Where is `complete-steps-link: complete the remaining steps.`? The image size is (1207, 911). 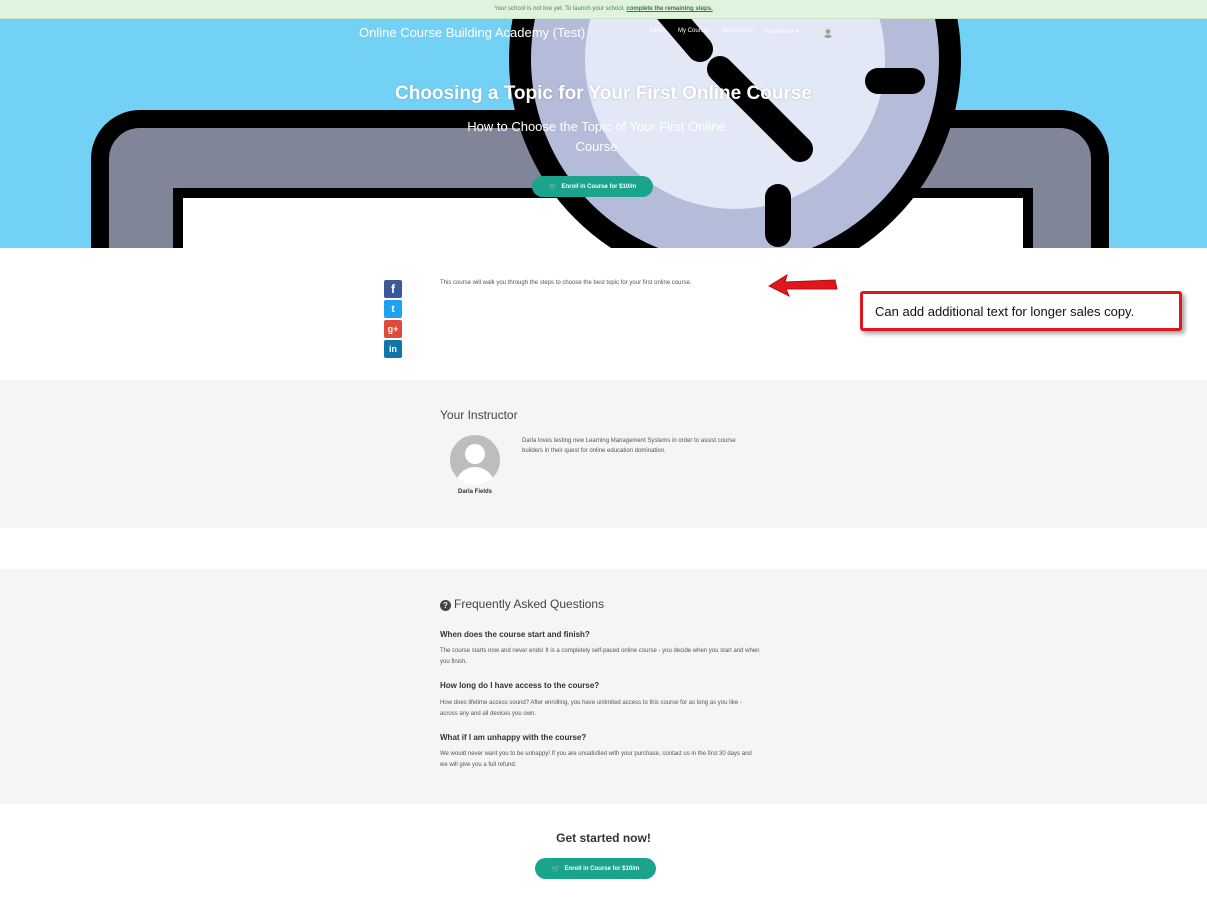
complete-steps-link: complete the remaining steps. is located at coordinates (669, 9).